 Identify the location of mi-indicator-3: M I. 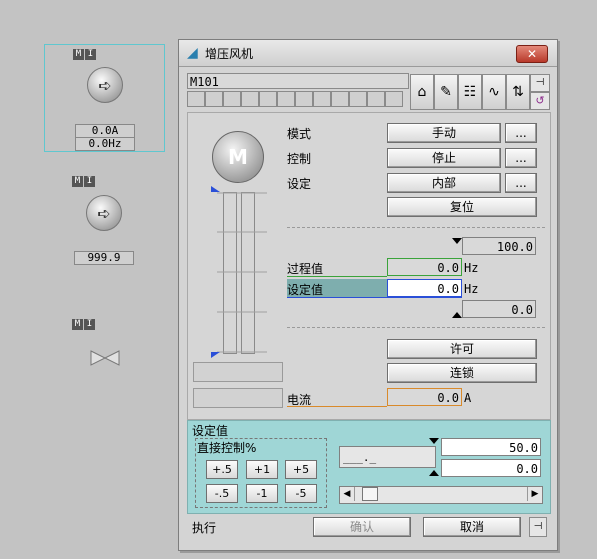
(83, 324).